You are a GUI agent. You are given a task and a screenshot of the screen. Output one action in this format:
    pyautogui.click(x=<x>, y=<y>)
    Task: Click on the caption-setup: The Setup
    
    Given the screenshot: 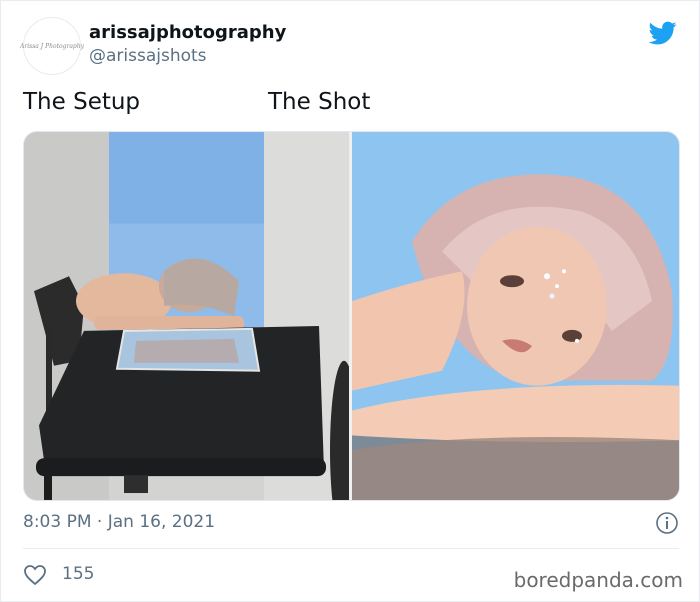 What is the action you would take?
    pyautogui.click(x=82, y=102)
    